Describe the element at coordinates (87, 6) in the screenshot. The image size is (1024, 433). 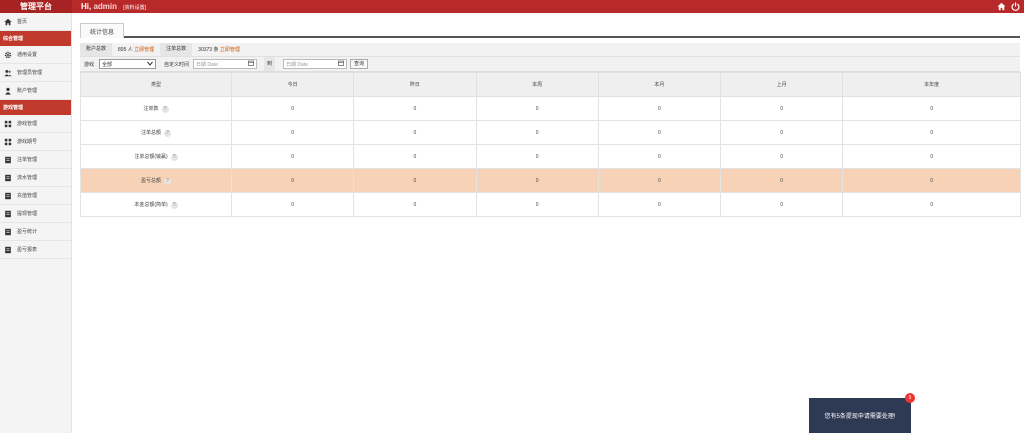
I see `greeting-prefix: Hi,` at that location.